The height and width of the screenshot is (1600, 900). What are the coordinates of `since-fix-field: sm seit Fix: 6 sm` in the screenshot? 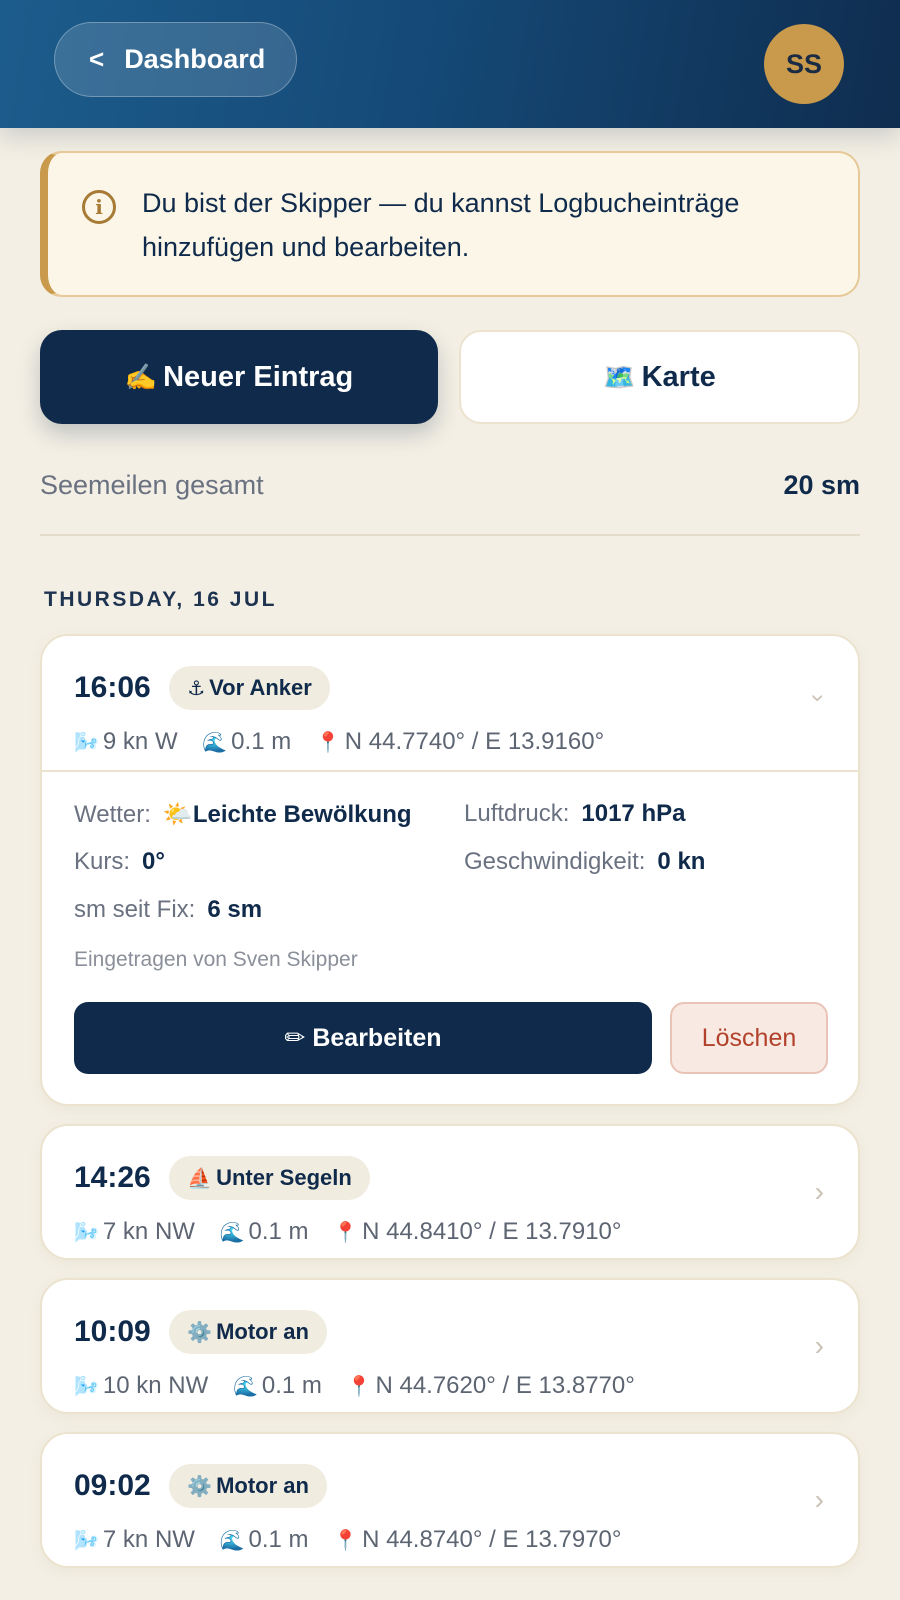 It's located at (168, 910).